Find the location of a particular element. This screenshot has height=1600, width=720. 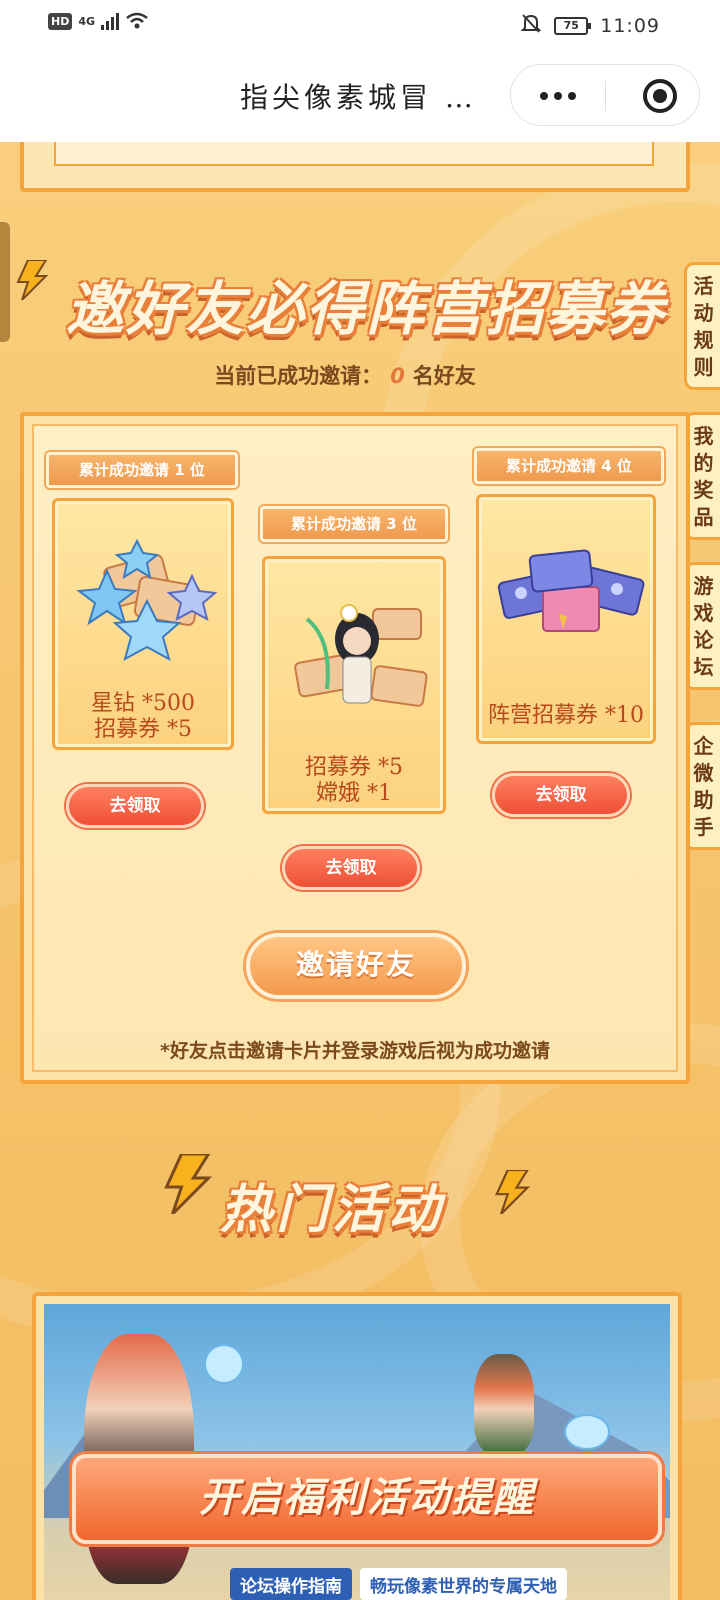

character-illustration-right is located at coordinates (504, 1404).